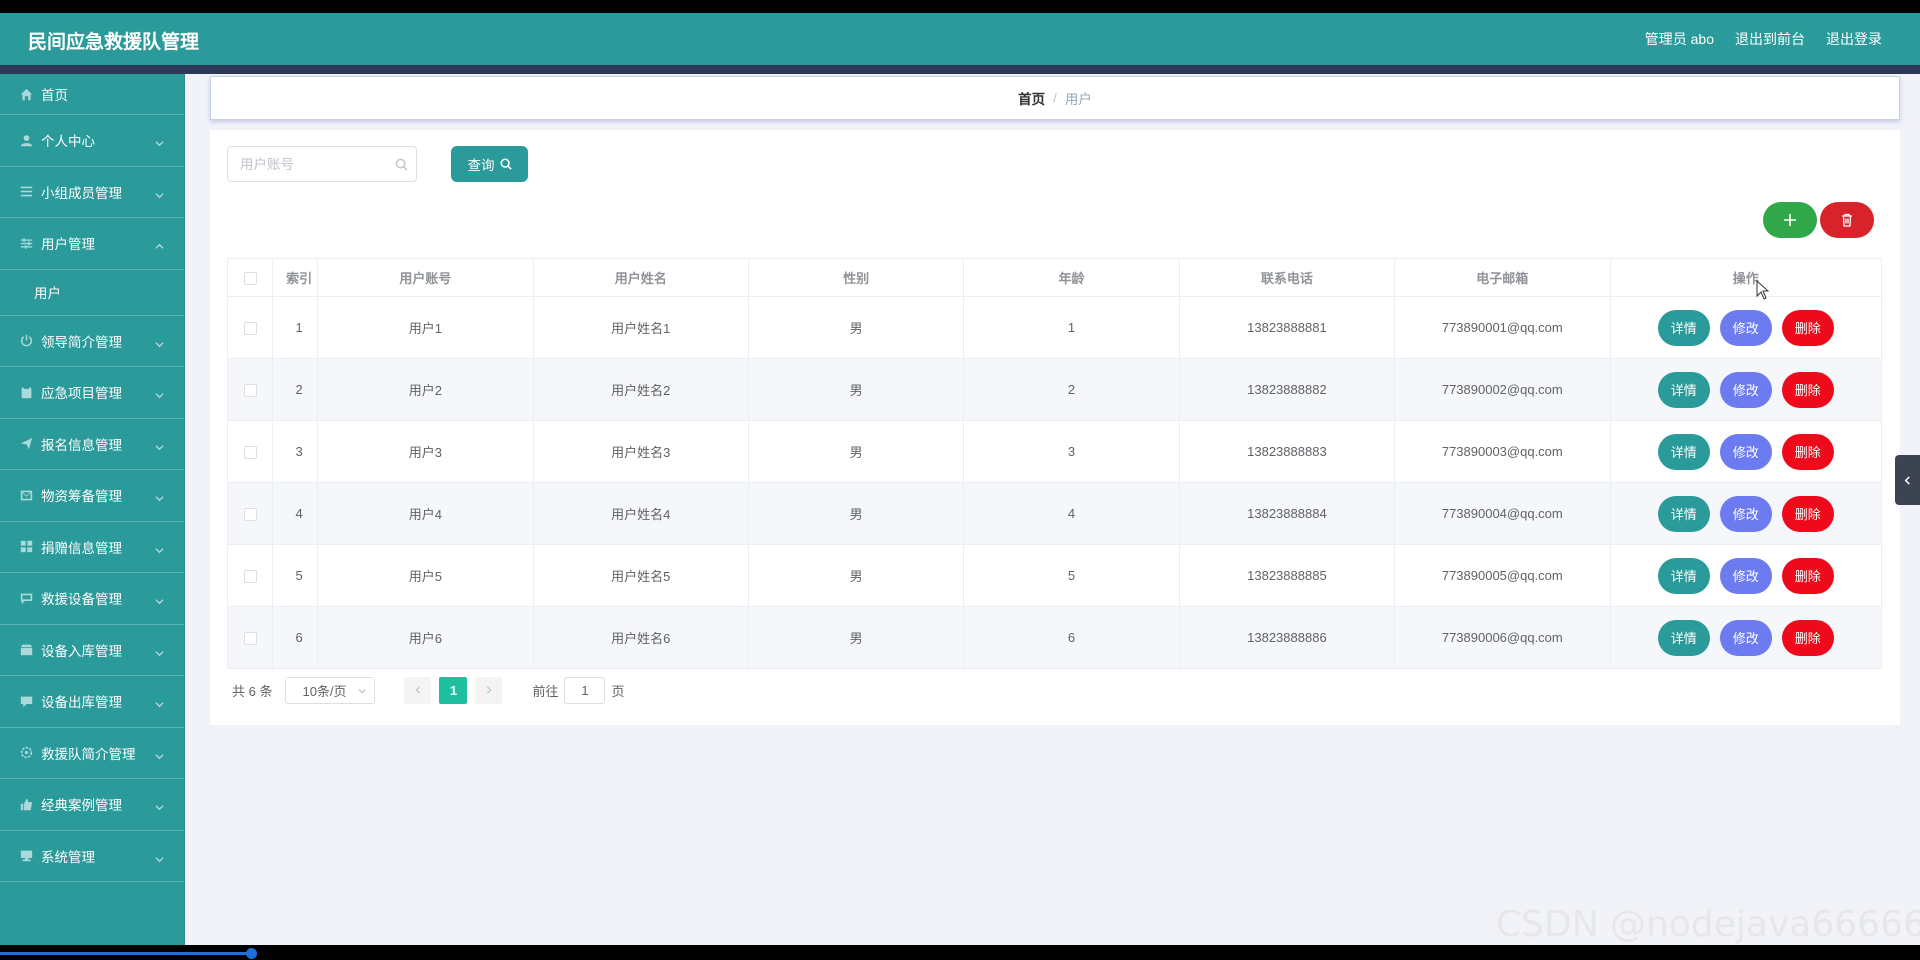 This screenshot has width=1920, height=960. I want to click on chevron-up-icon, so click(159, 244).